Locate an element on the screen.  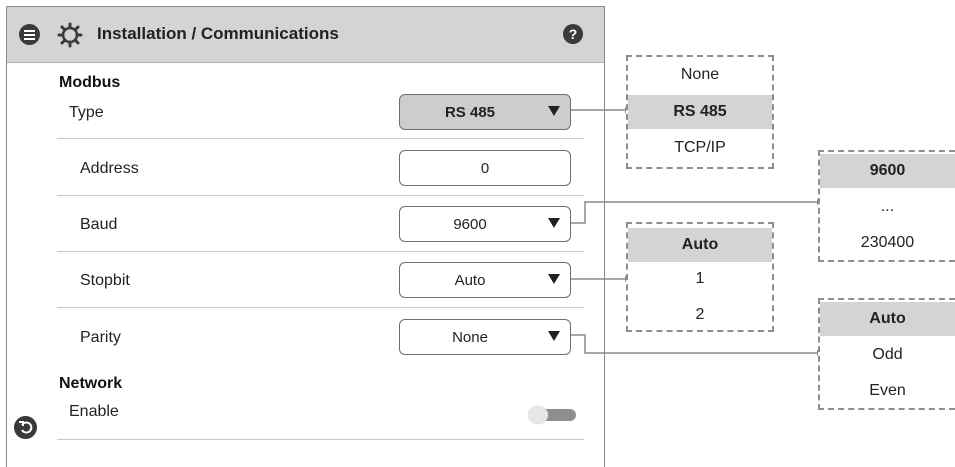
dropdown-option: None is located at coordinates (700, 75).